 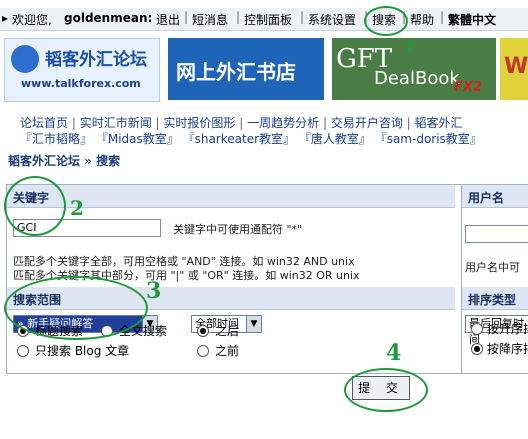 What do you see at coordinates (253, 324) in the screenshot?
I see `dropdown-arrow-icon: ▼` at bounding box center [253, 324].